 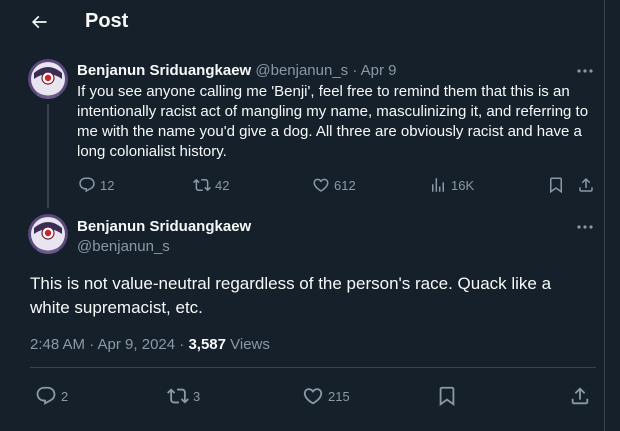 I want to click on page-title: Post, so click(x=107, y=21).